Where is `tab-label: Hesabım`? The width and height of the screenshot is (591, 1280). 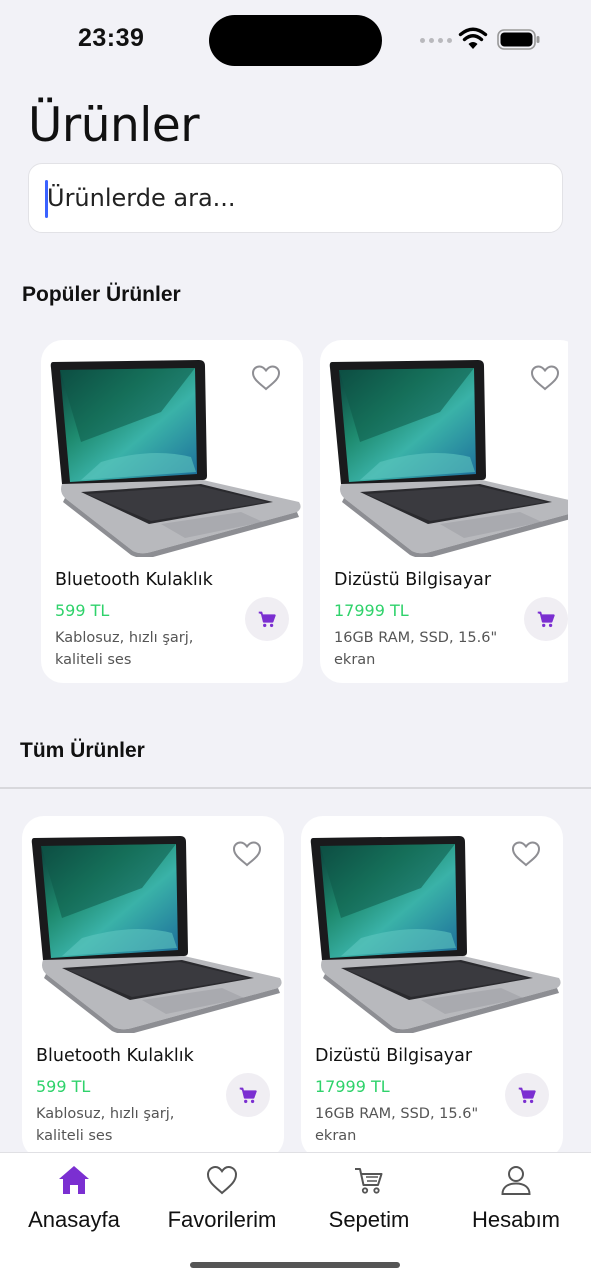 tab-label: Hesabım is located at coordinates (516, 1219).